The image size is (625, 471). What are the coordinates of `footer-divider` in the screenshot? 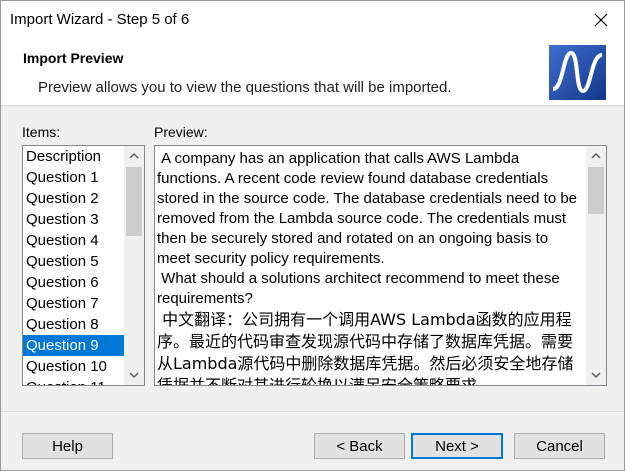 It's located at (312, 411).